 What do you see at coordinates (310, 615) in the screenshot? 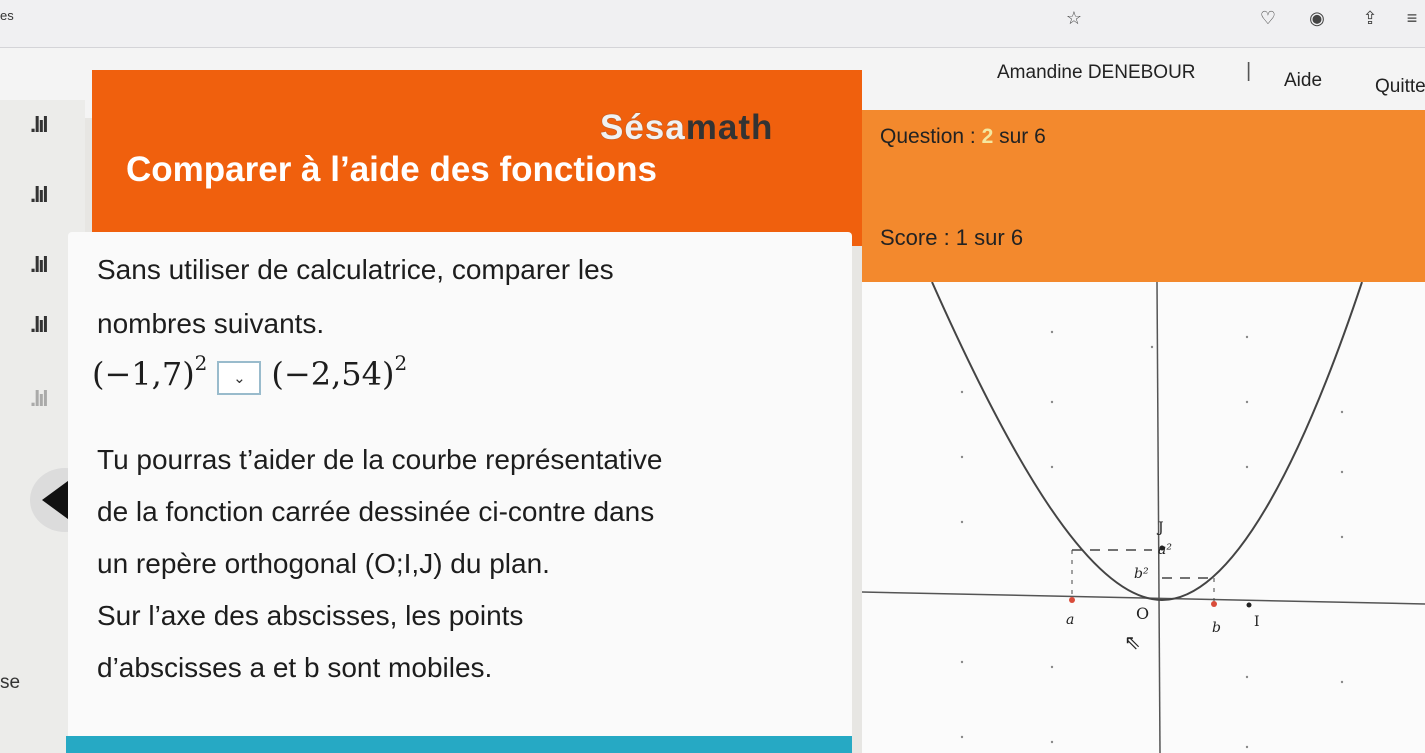
I see `help-line: Sur l’axe des abscisses, les points` at bounding box center [310, 615].